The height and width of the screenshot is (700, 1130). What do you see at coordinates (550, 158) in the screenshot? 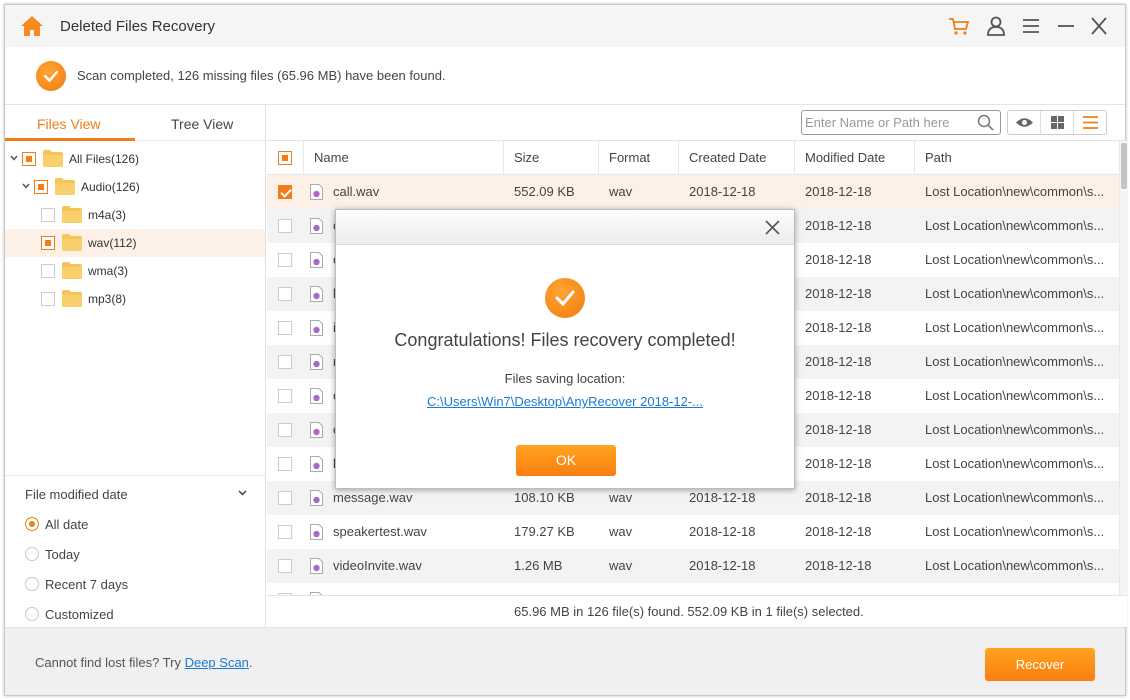
I see `column-size: Size` at bounding box center [550, 158].